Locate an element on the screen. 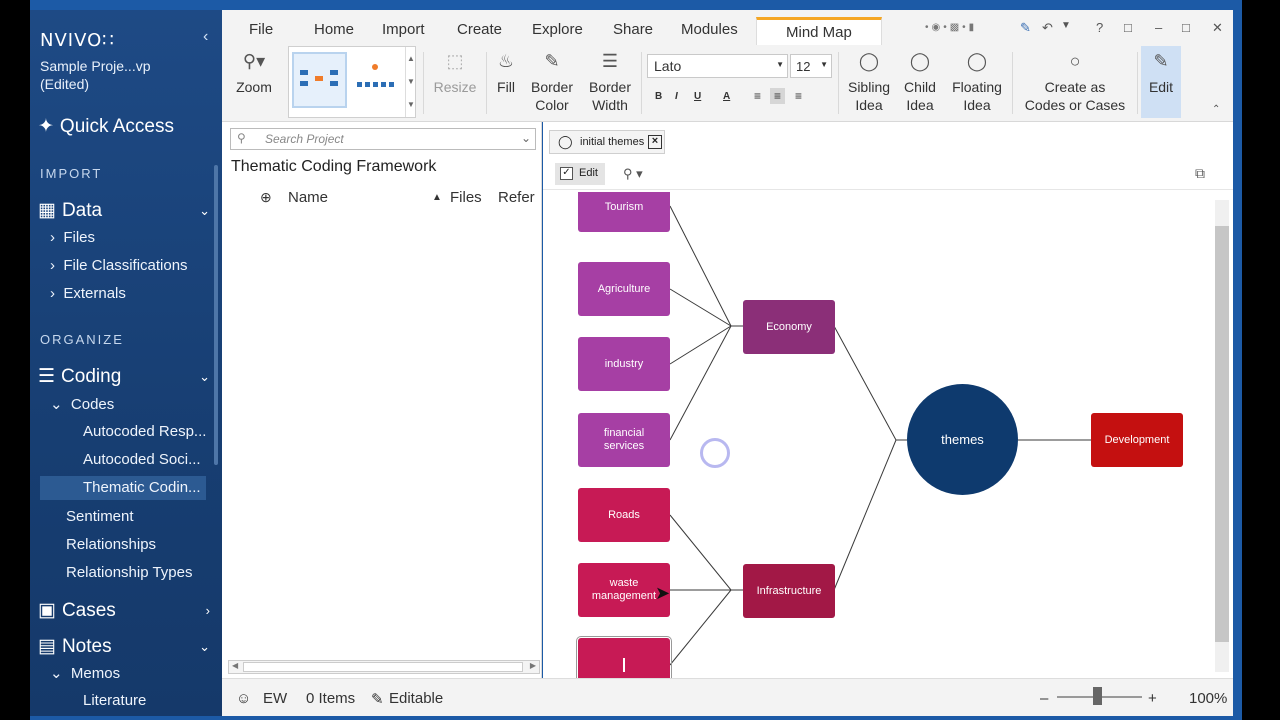 This screenshot has height=720, width=1280. underline-button: U is located at coordinates (697, 96).